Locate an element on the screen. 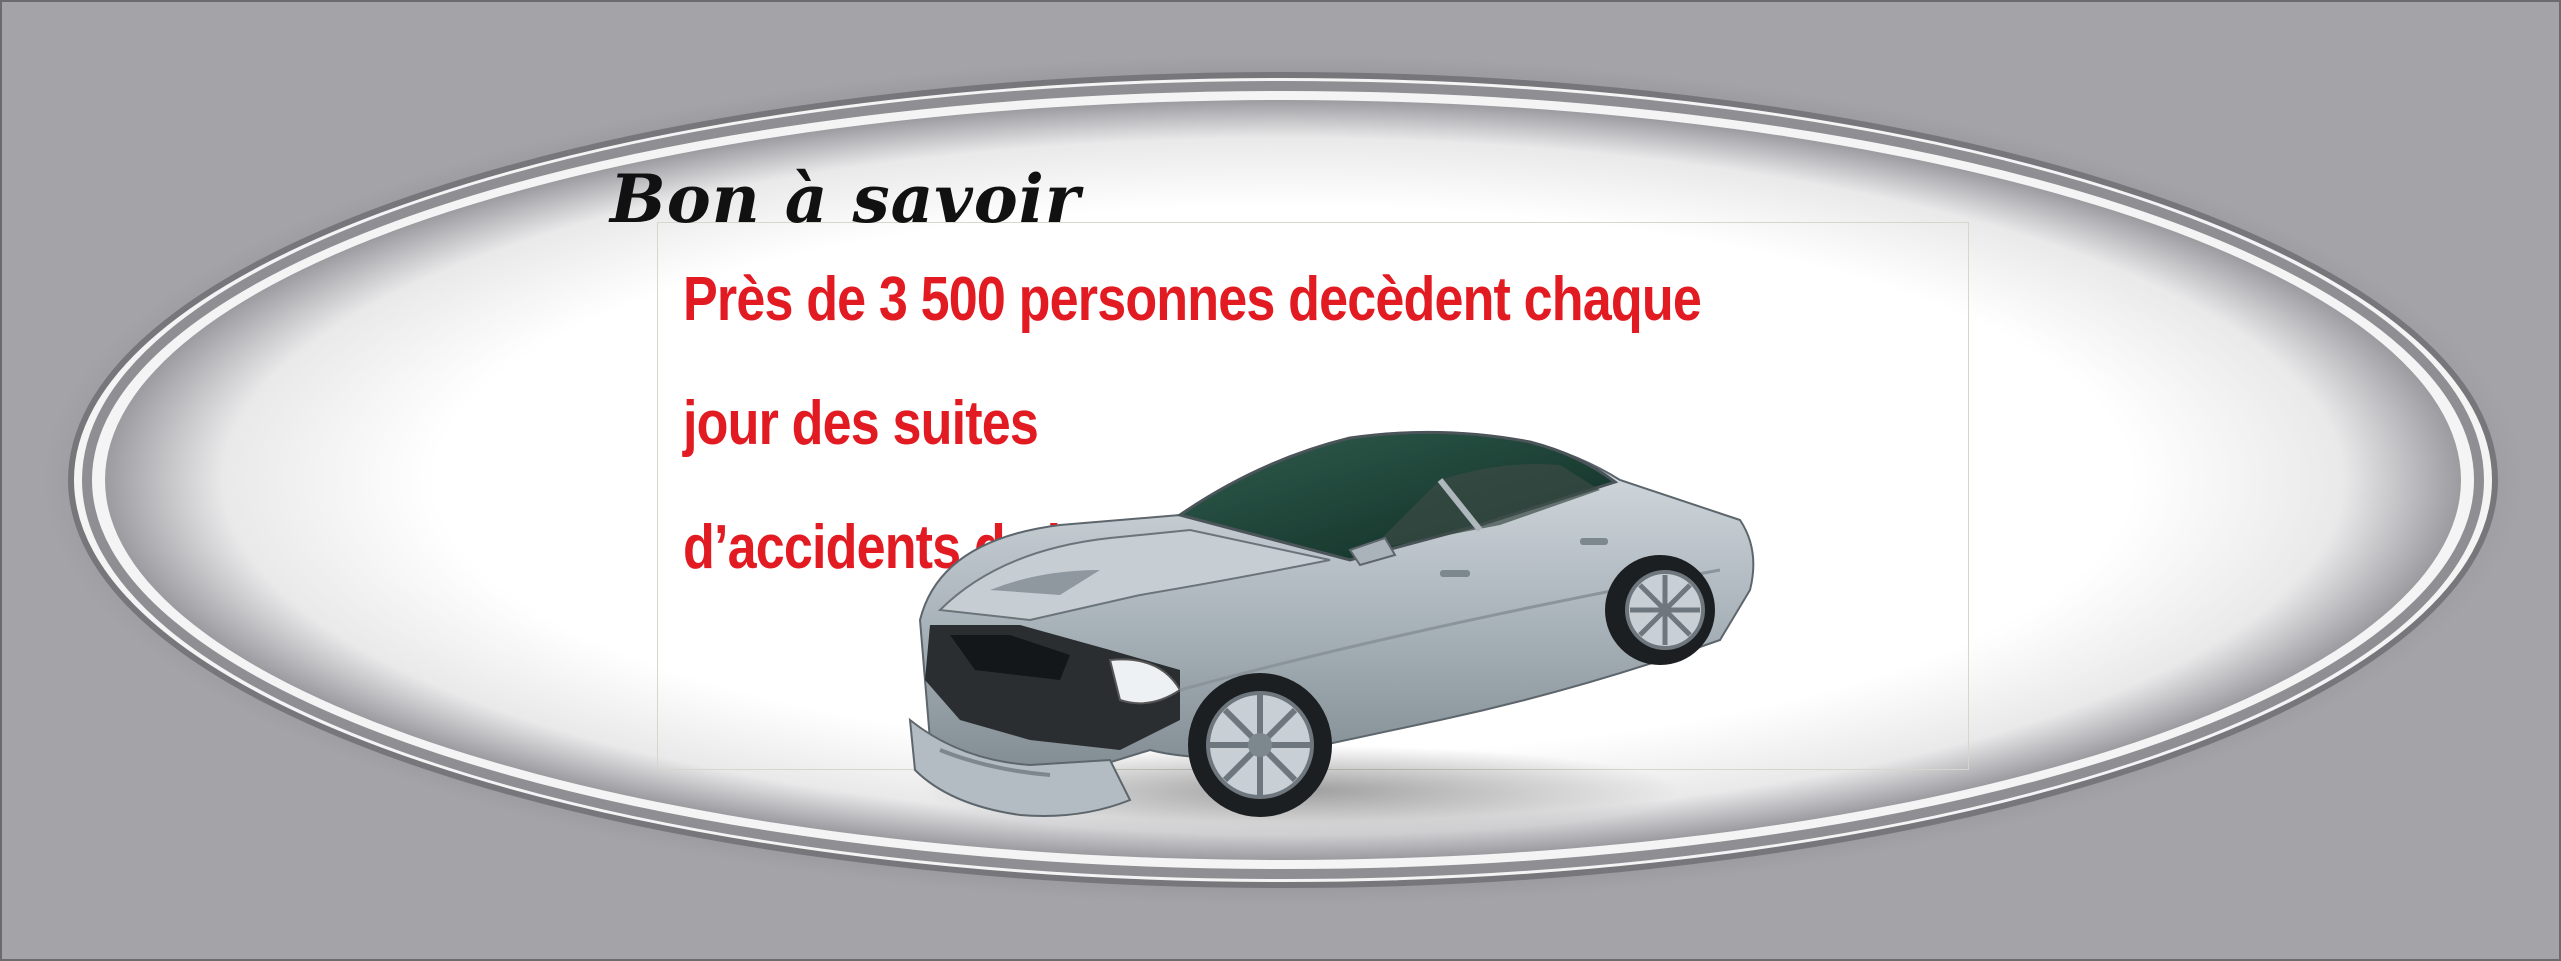 This screenshot has width=2561, height=961. heading-bon-a-savoir: Bon à savoir is located at coordinates (845, 199).